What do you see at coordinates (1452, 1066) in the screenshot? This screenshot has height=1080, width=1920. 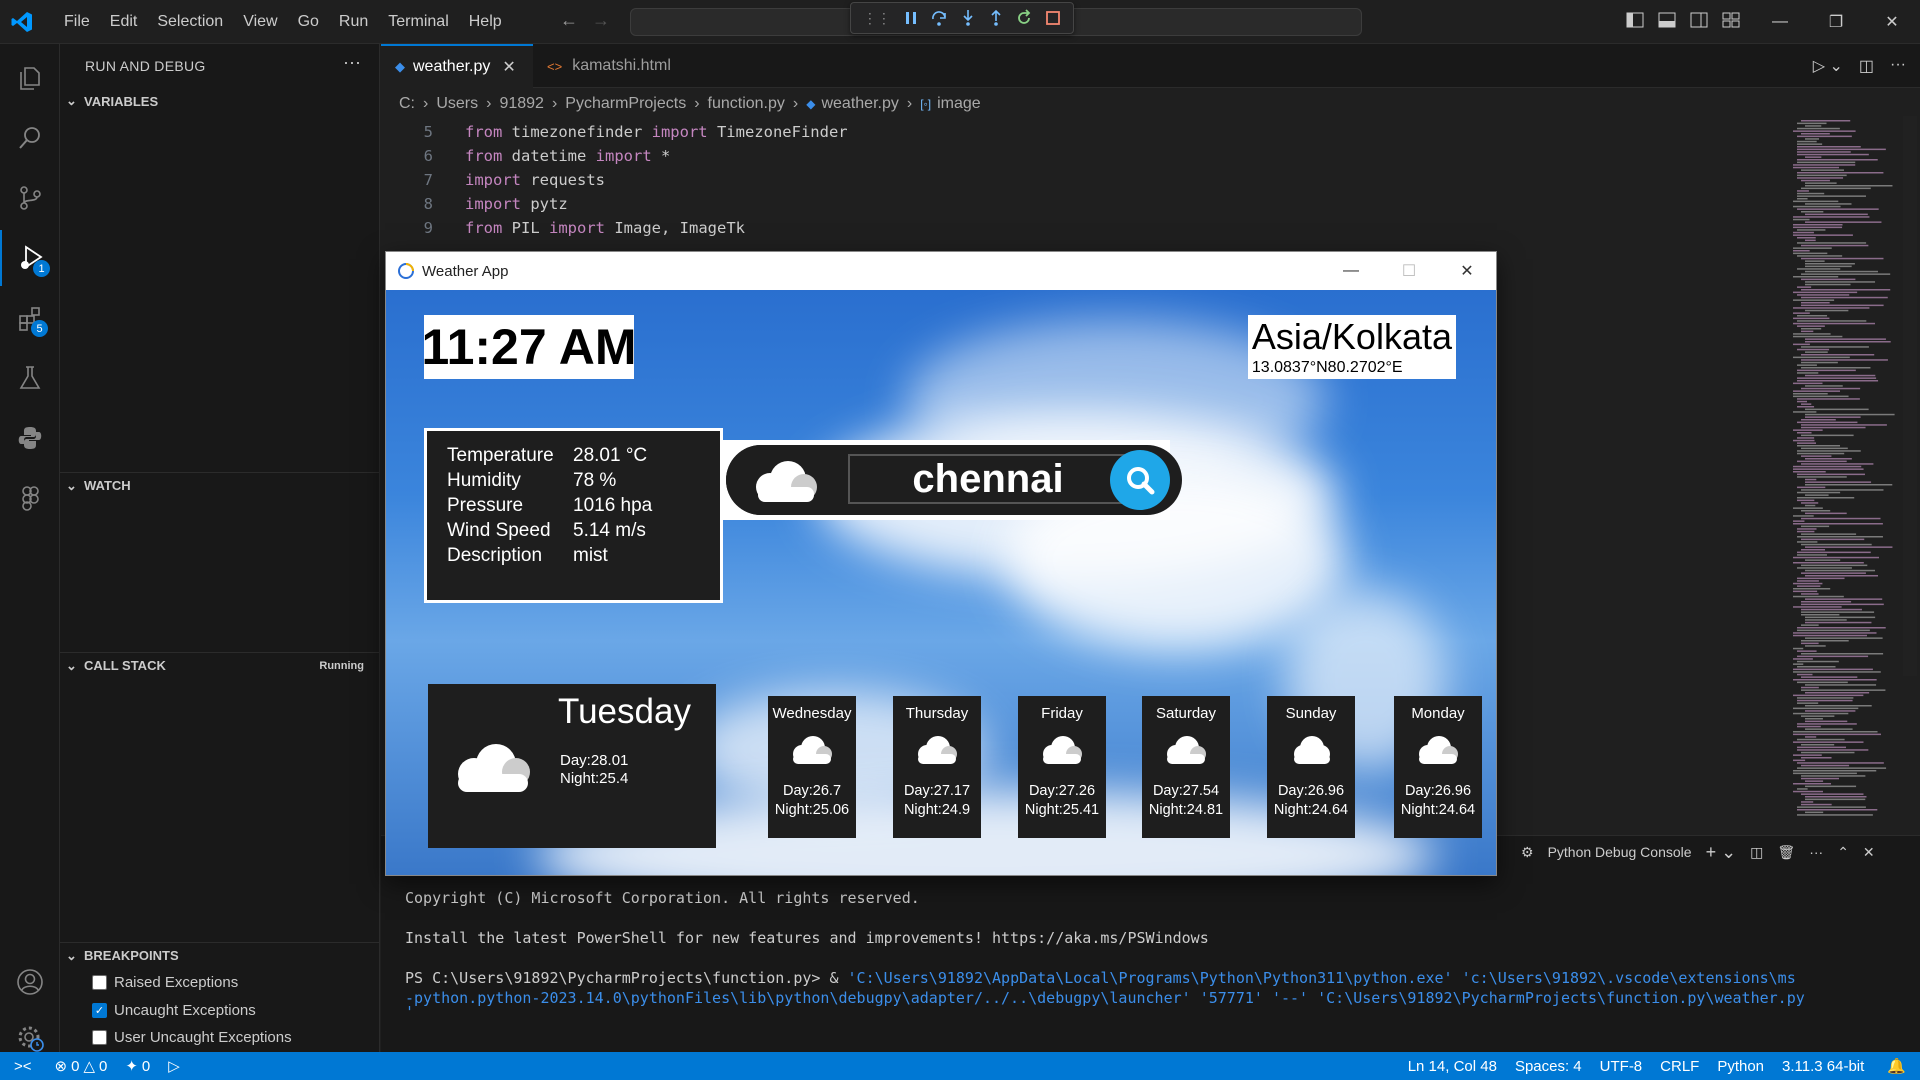 I see `cursor-position: Ln 14, Col 48` at bounding box center [1452, 1066].